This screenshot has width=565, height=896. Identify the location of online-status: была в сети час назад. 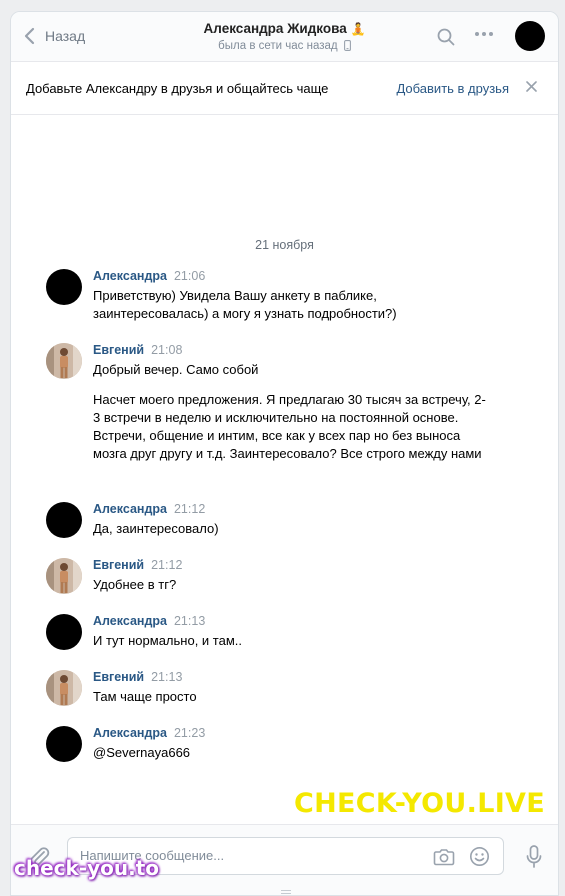
(284, 46).